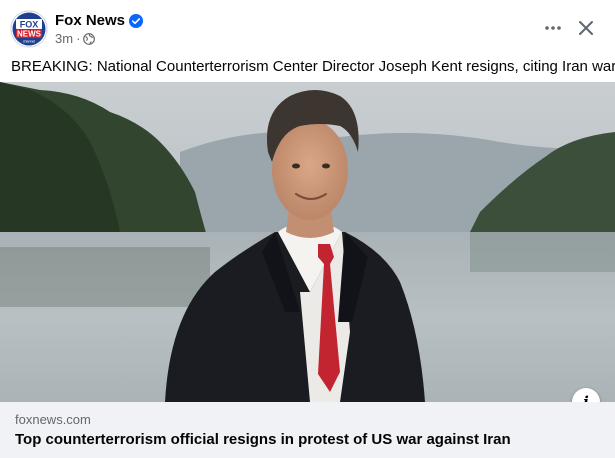 Image resolution: width=615 pixels, height=458 pixels. Describe the element at coordinates (29, 42) in the screenshot. I see `logo-line3: channel` at that location.